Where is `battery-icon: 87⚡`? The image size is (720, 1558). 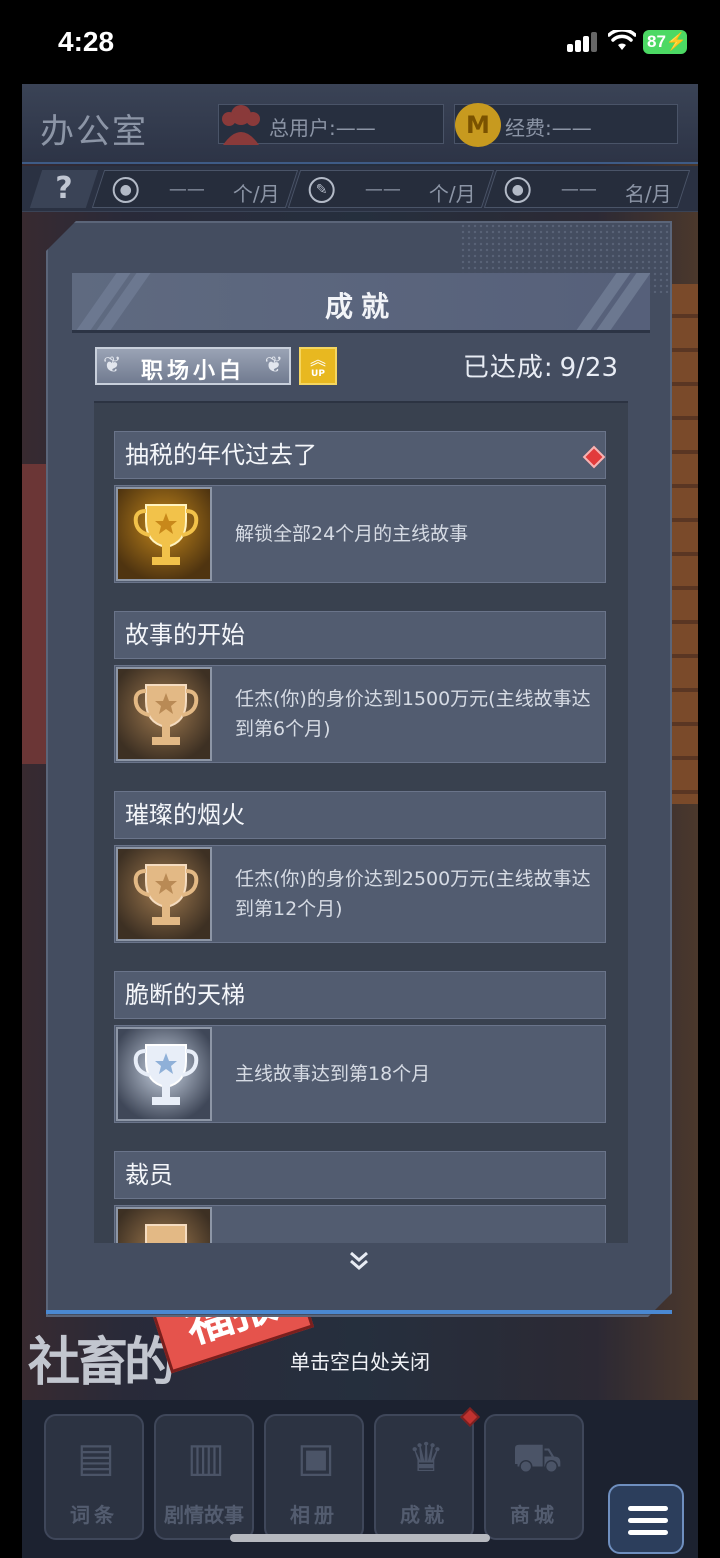 battery-icon: 87⚡ is located at coordinates (665, 42).